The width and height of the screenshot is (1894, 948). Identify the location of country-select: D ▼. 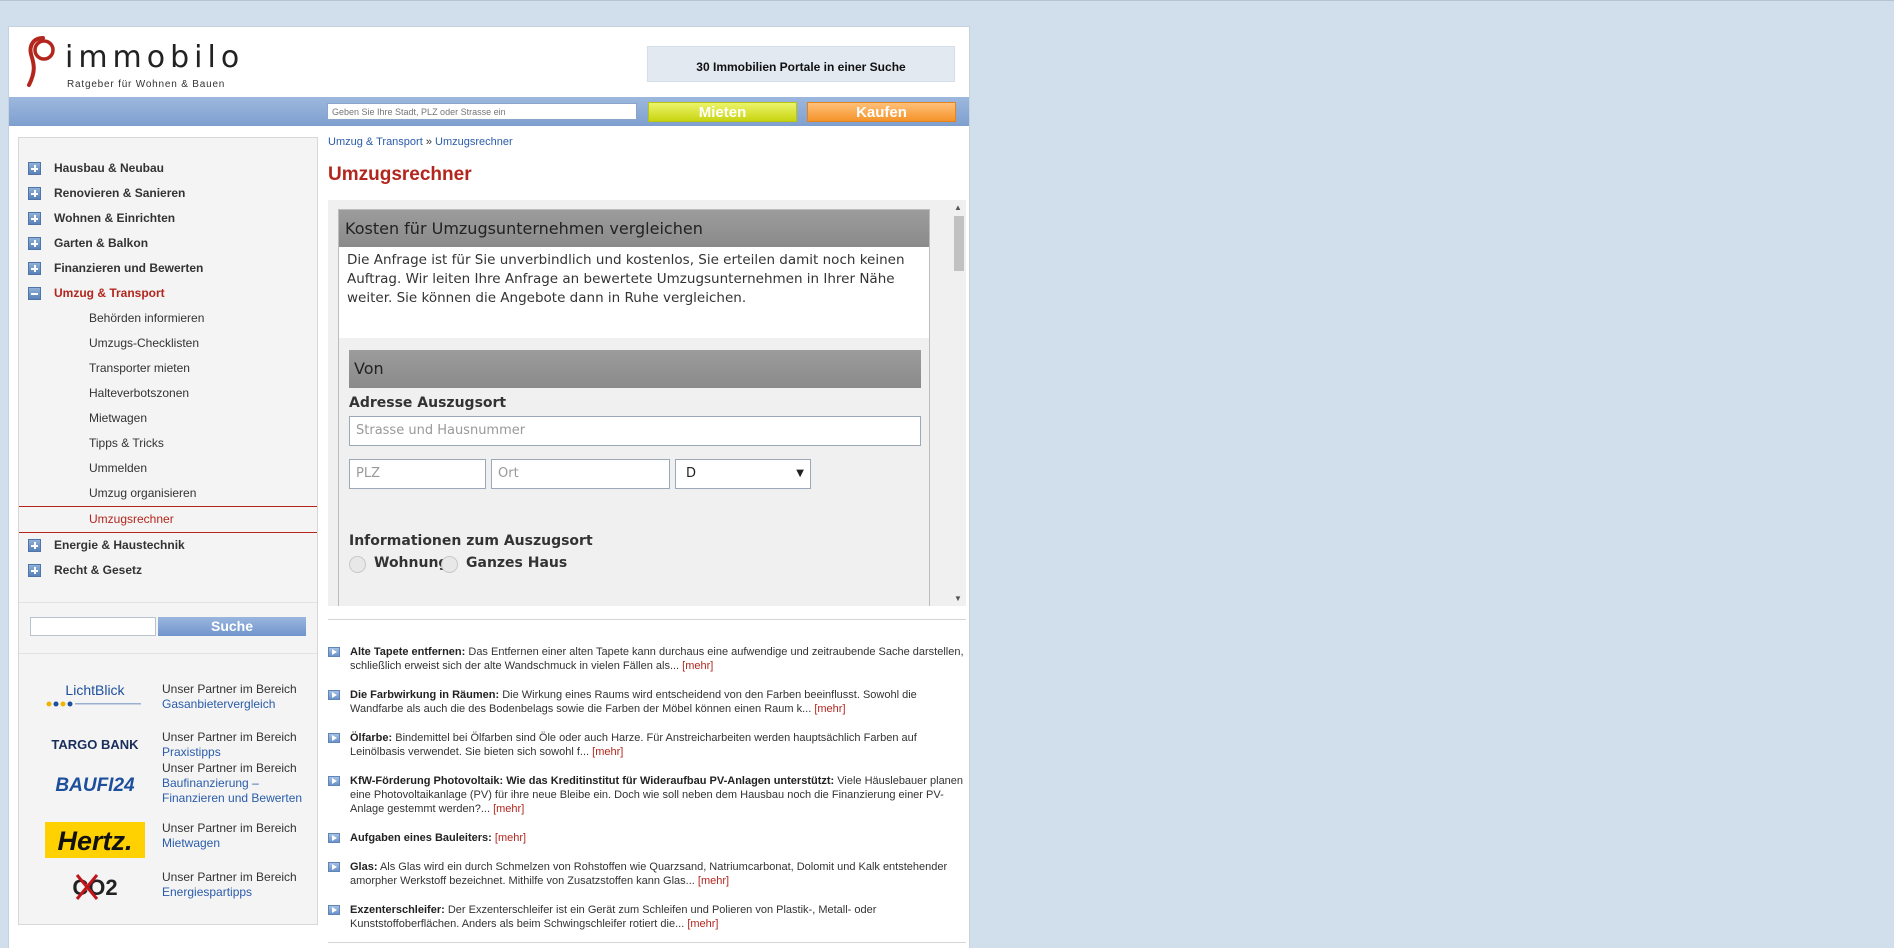
(743, 474).